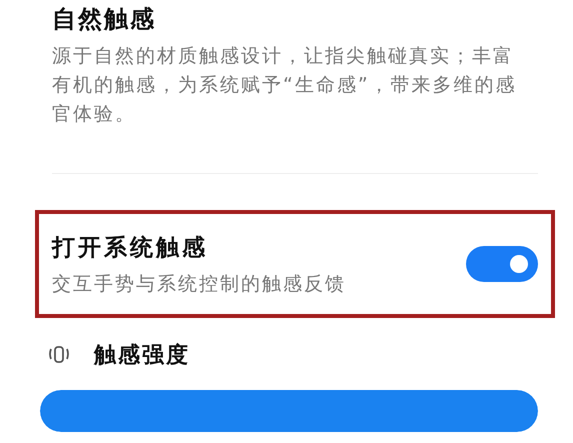 The width and height of the screenshot is (573, 443). What do you see at coordinates (104, 19) in the screenshot?
I see `section-title: 自然触感` at bounding box center [104, 19].